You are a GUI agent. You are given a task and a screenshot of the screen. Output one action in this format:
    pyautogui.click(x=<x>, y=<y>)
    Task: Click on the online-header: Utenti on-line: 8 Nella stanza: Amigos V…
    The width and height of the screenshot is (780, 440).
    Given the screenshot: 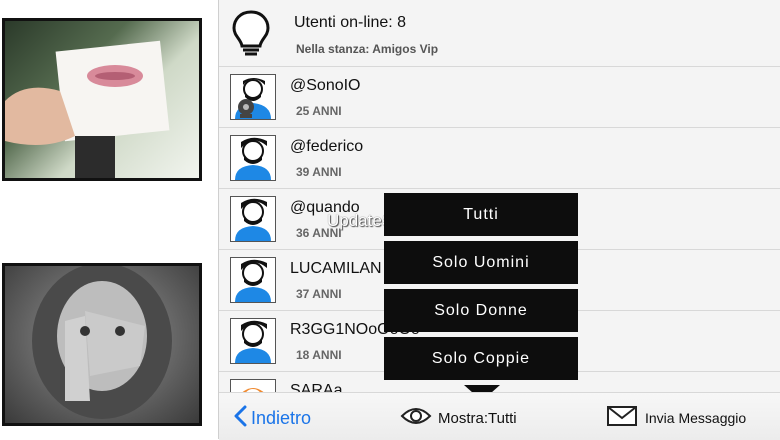 What is the action you would take?
    pyautogui.click(x=499, y=33)
    